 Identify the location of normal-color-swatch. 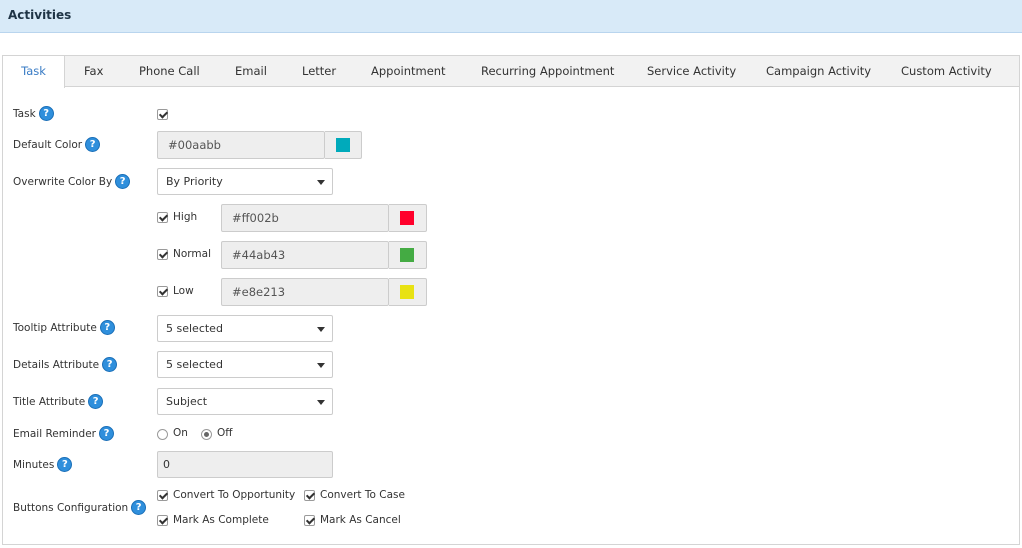
(407, 255).